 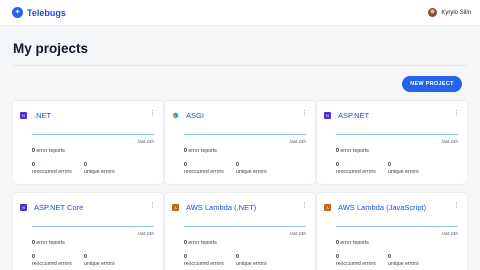 I want to click on project-name-link: ASP.NET, so click(x=353, y=115).